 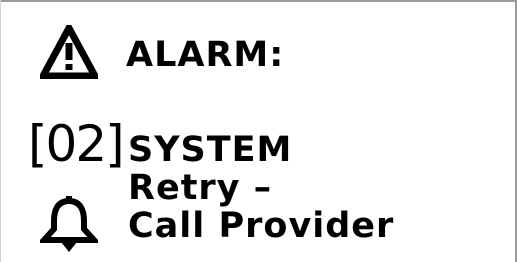 I want to click on alarm-source: SYSTEM, so click(x=210, y=150).